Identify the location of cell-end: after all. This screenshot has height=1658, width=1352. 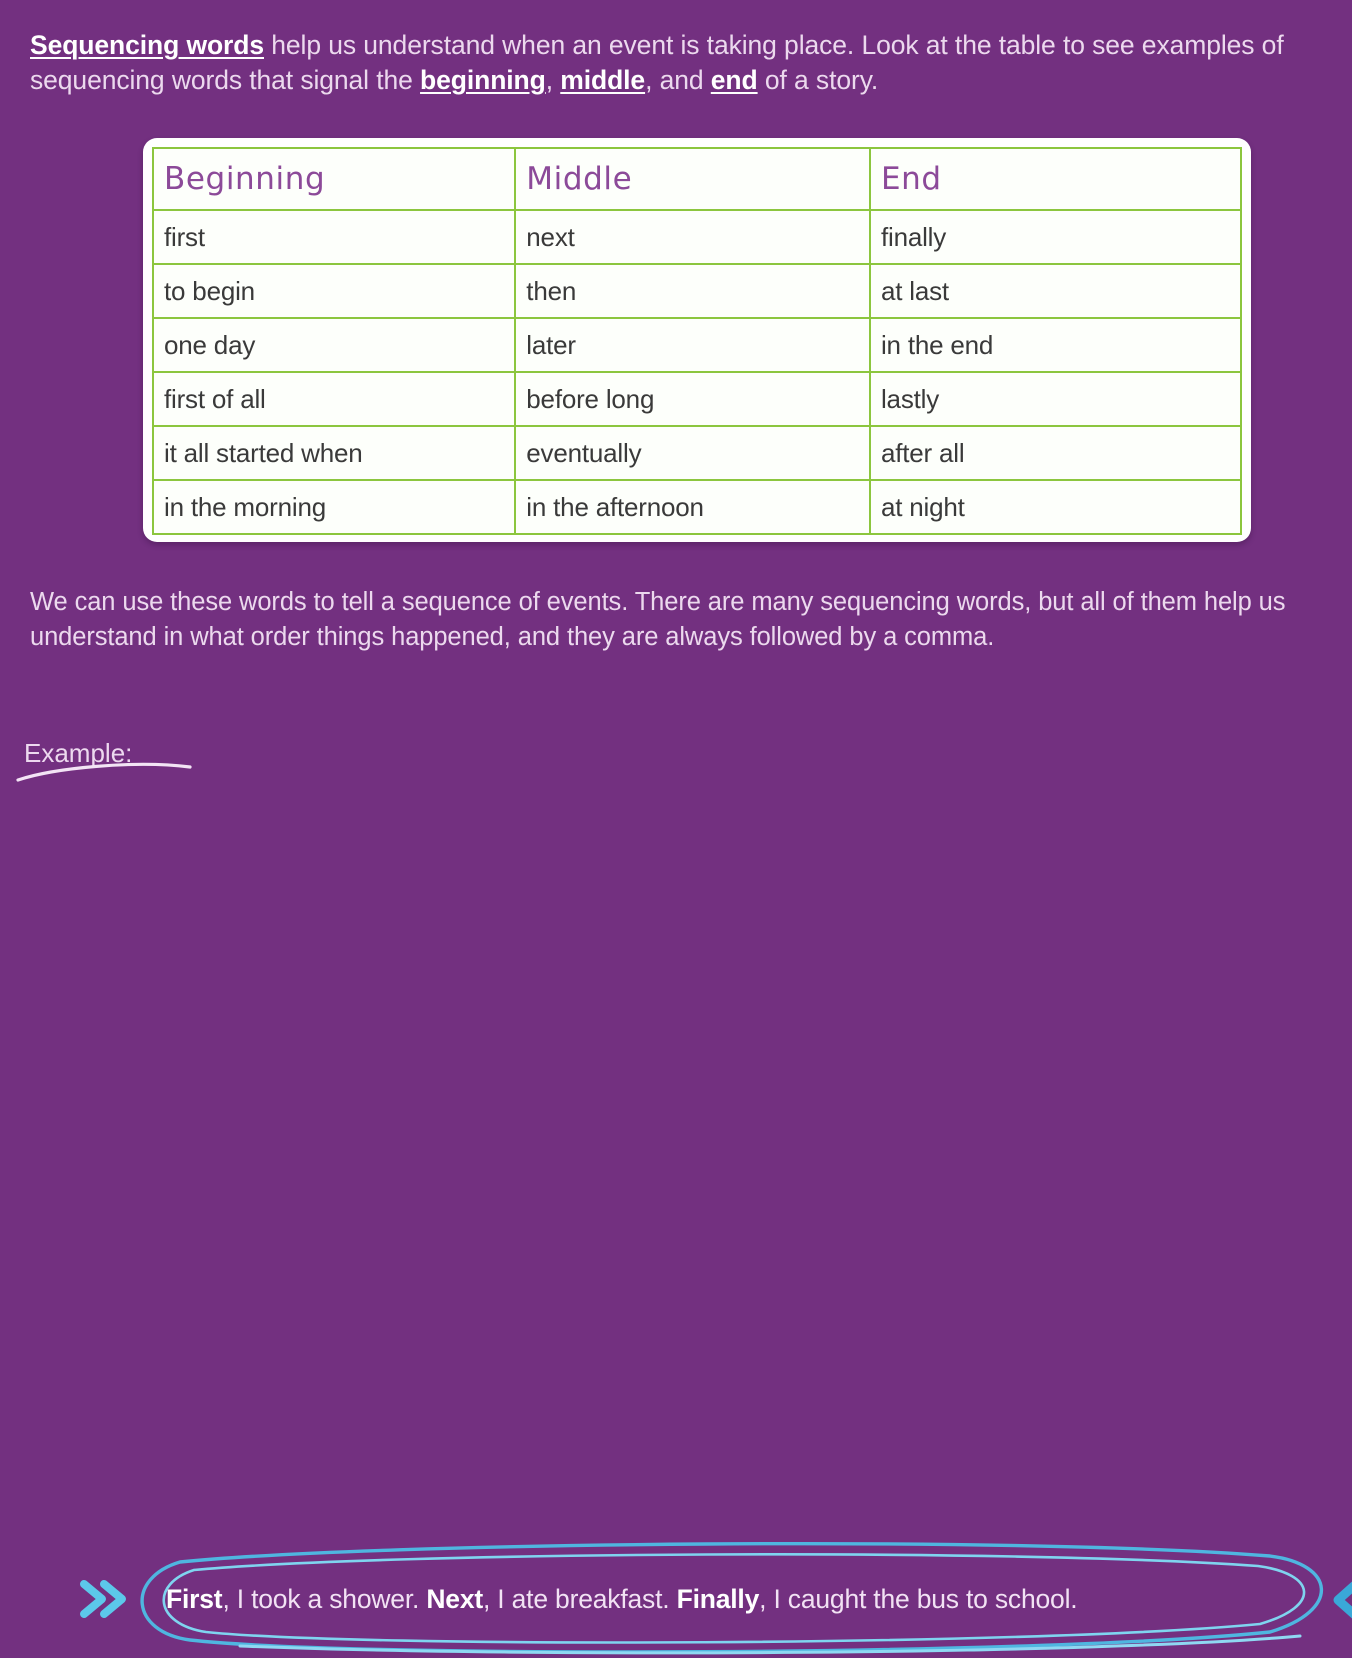
(1055, 453).